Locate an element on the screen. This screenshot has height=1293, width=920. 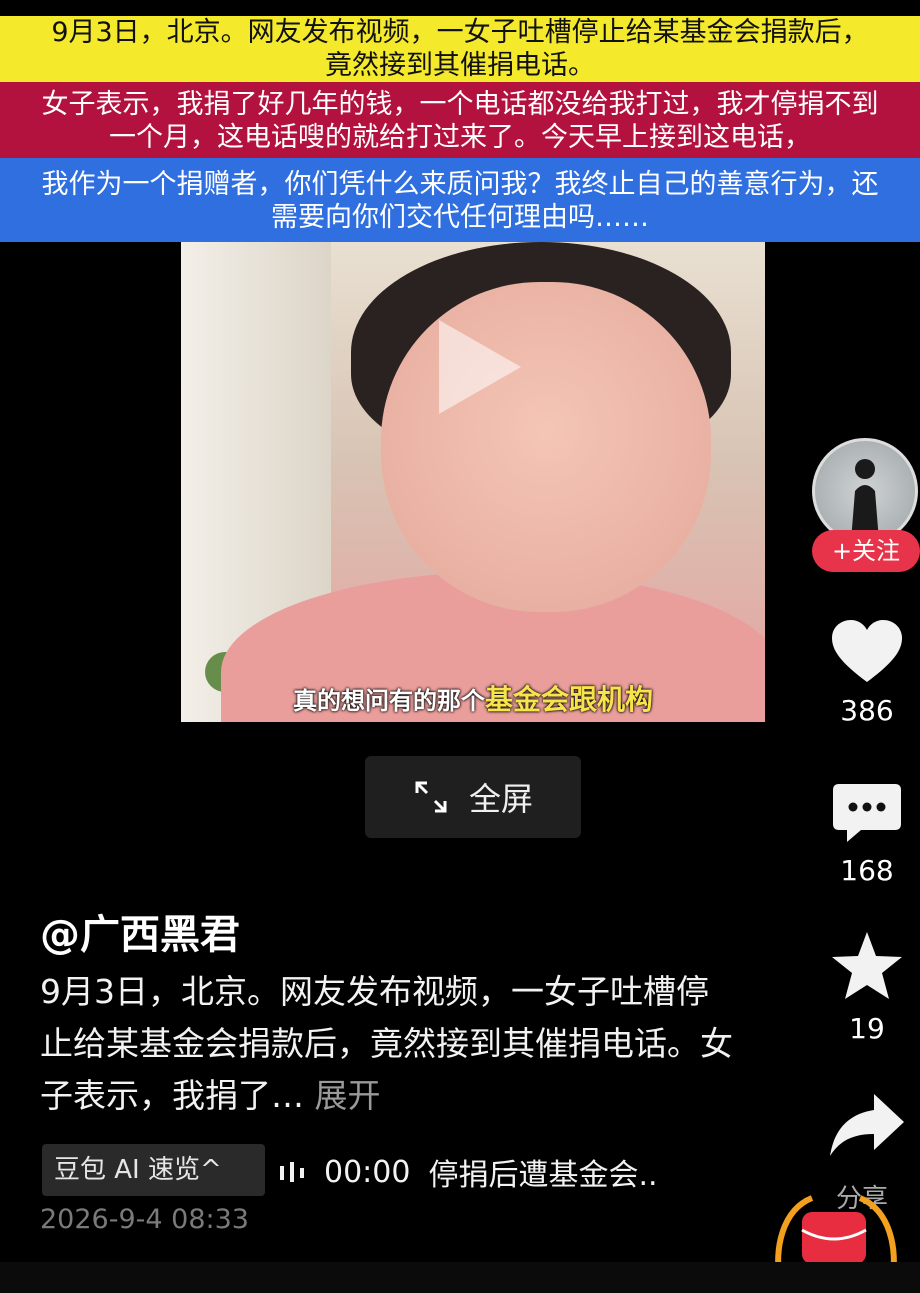
fullscreen-label: 全屏 is located at coordinates (500, 799).